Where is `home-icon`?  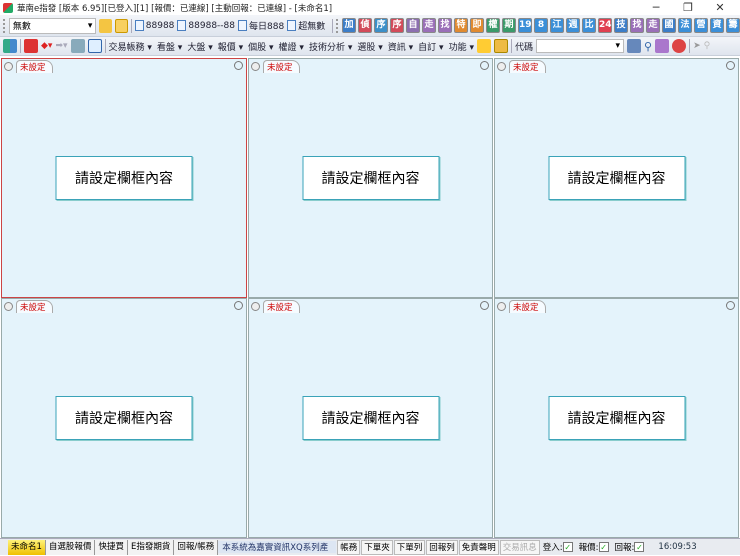 home-icon is located at coordinates (31, 46).